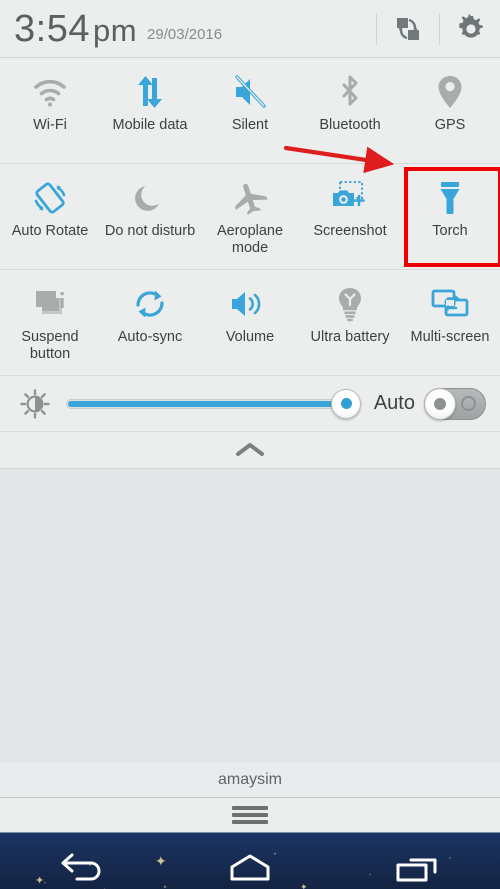 The width and height of the screenshot is (500, 889). I want to click on back-button, so click(83, 864).